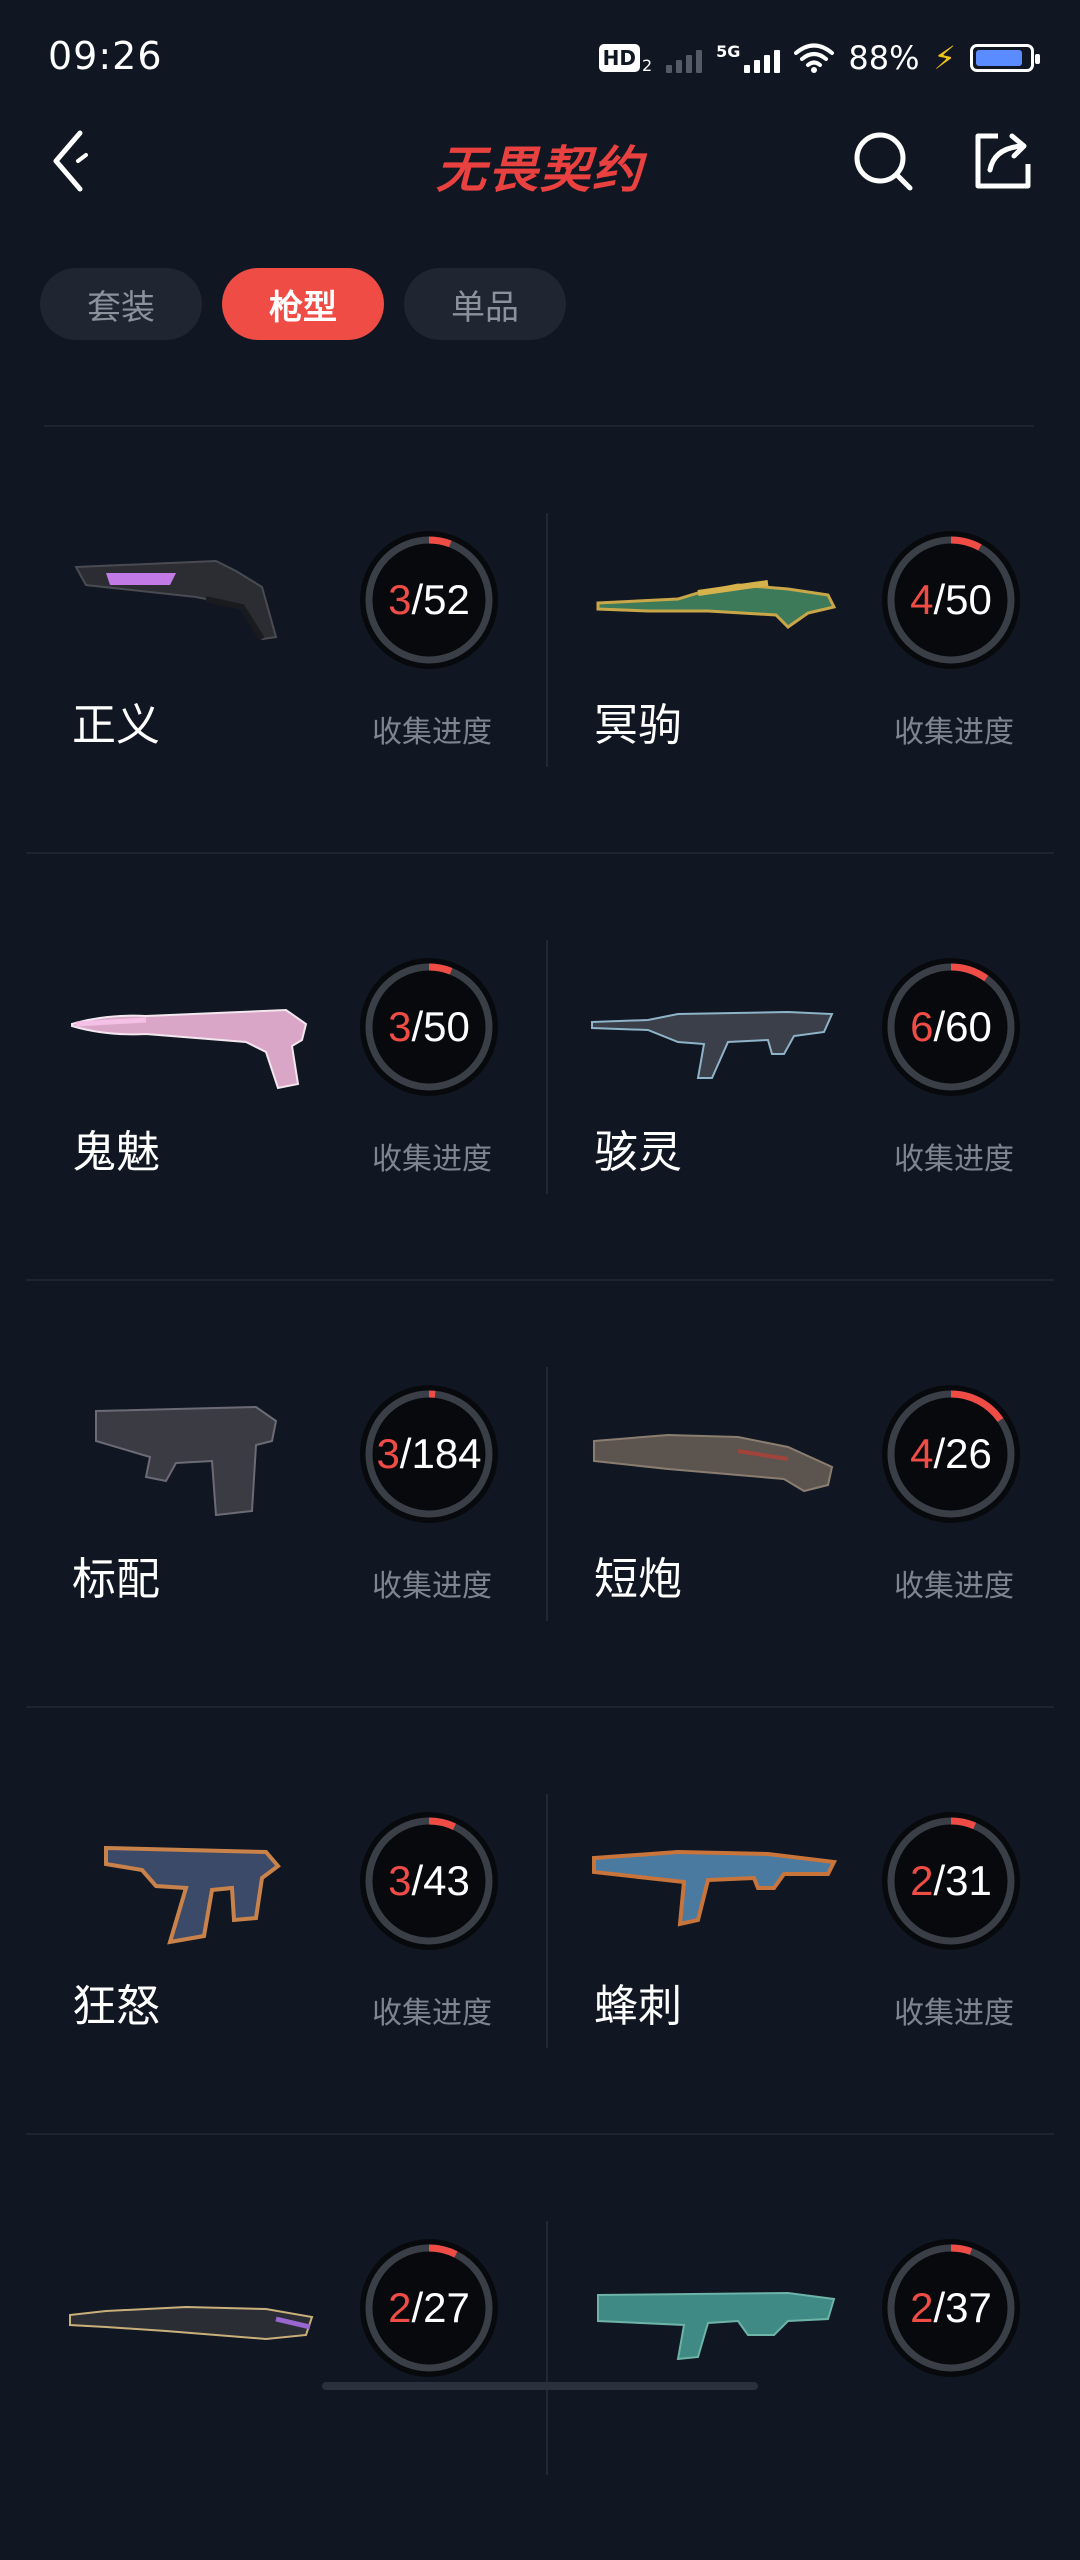  What do you see at coordinates (728, 51) in the screenshot?
I see `network-type: 5G` at bounding box center [728, 51].